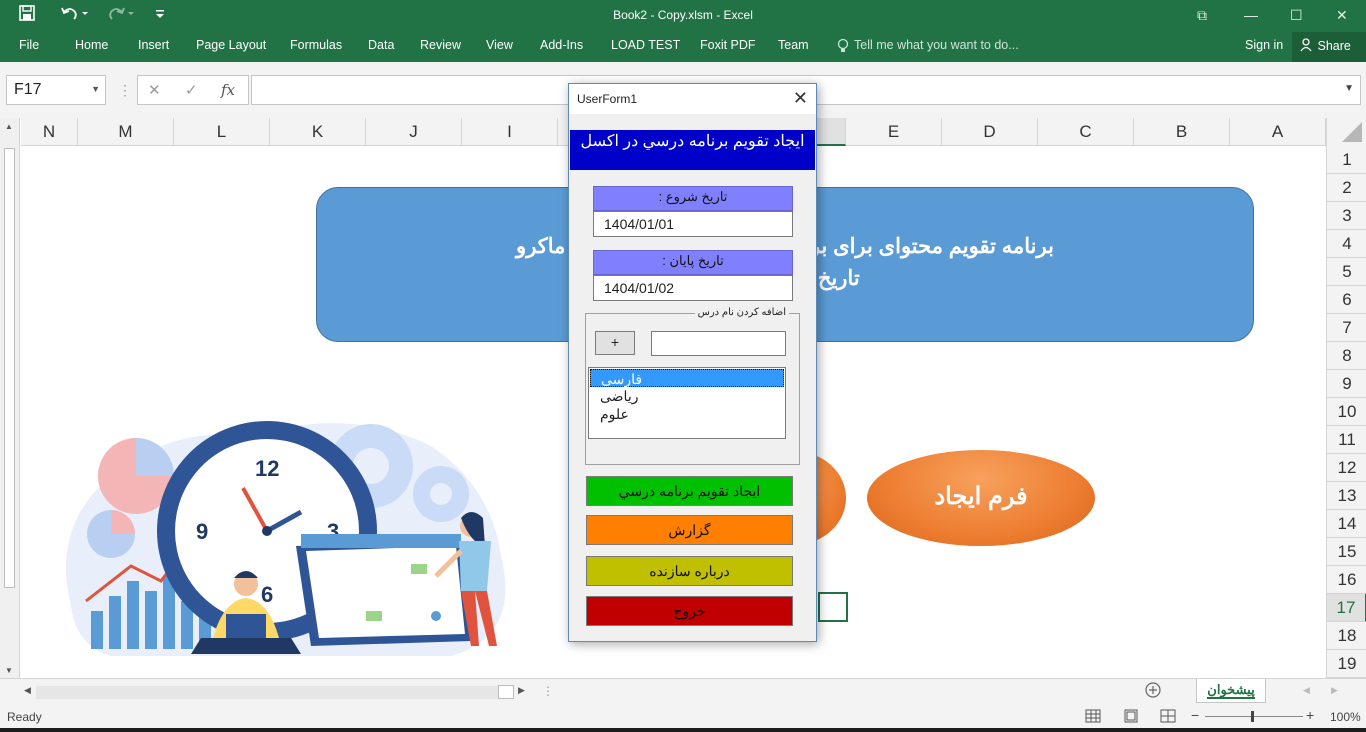  Describe the element at coordinates (1346, 132) in the screenshot. I see `select-all-corner` at that location.